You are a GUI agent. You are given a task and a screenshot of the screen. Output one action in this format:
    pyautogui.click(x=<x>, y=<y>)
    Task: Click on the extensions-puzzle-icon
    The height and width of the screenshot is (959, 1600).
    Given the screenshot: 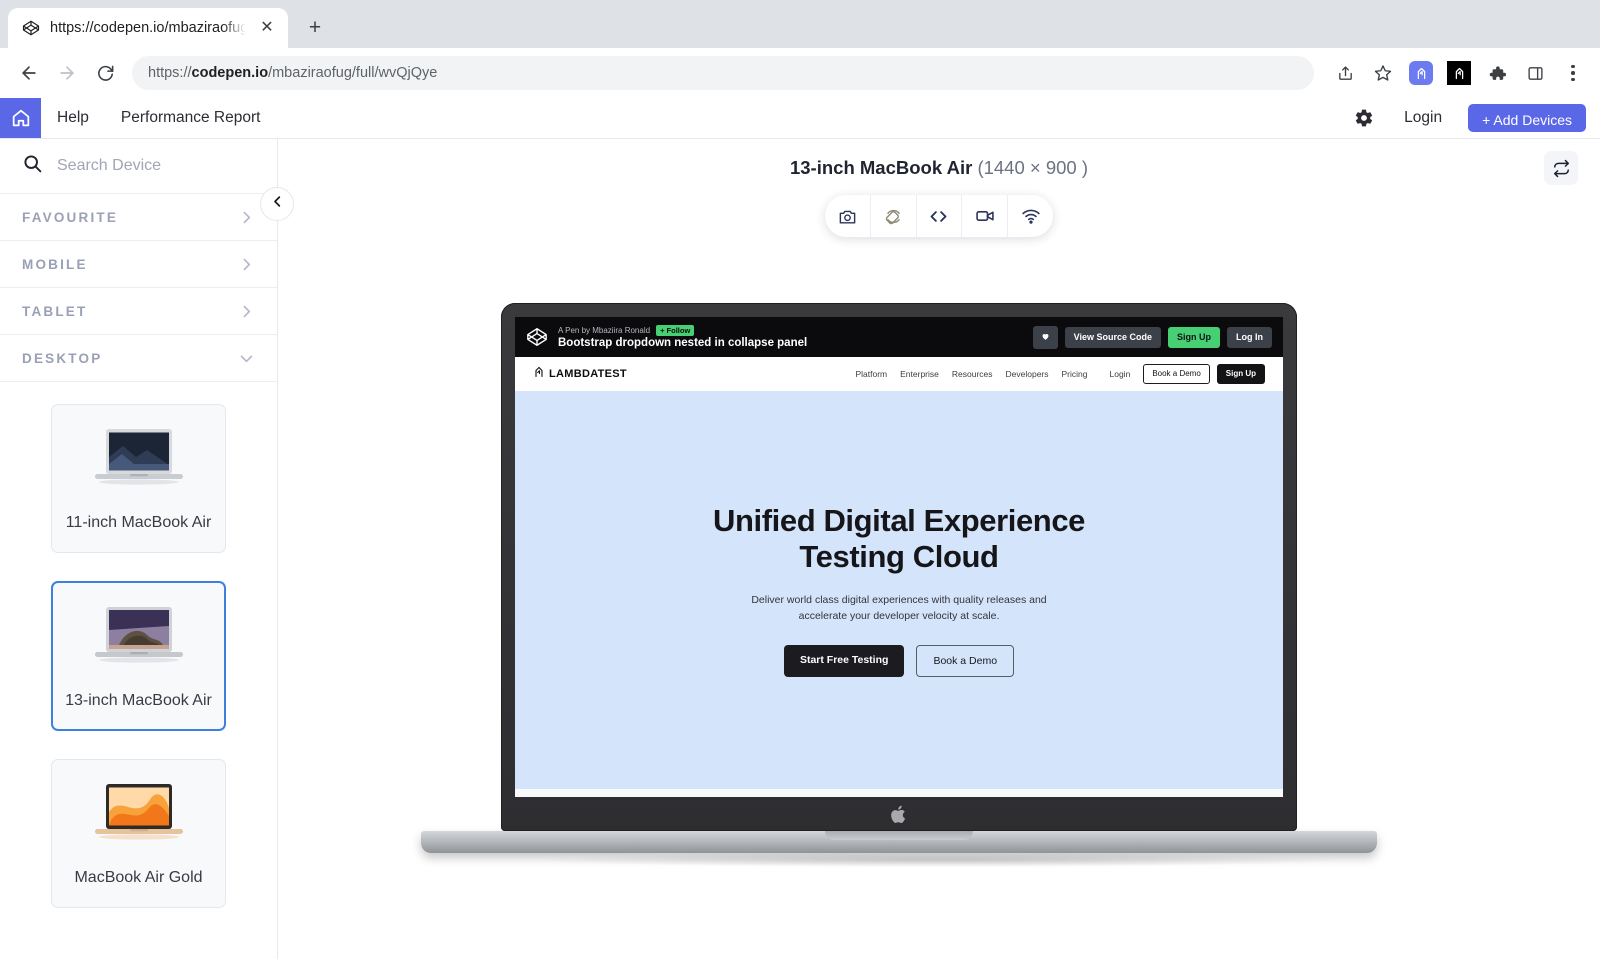 What is the action you would take?
    pyautogui.click(x=1497, y=73)
    